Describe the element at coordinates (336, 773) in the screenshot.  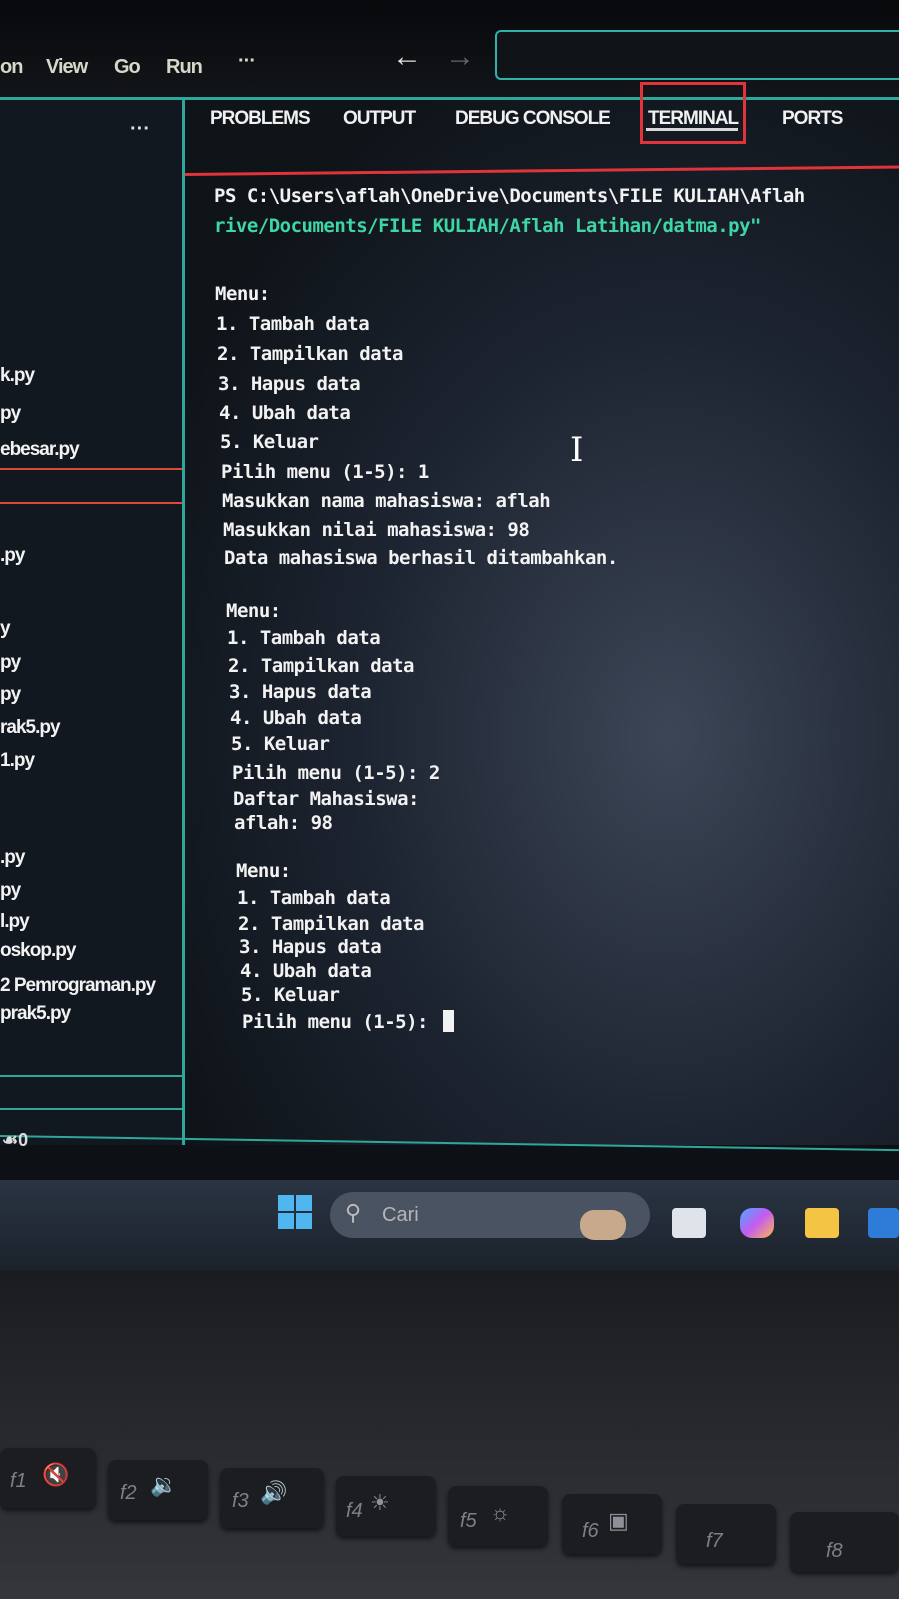
I see `terminal-line: Pilih menu (1-5): 2` at that location.